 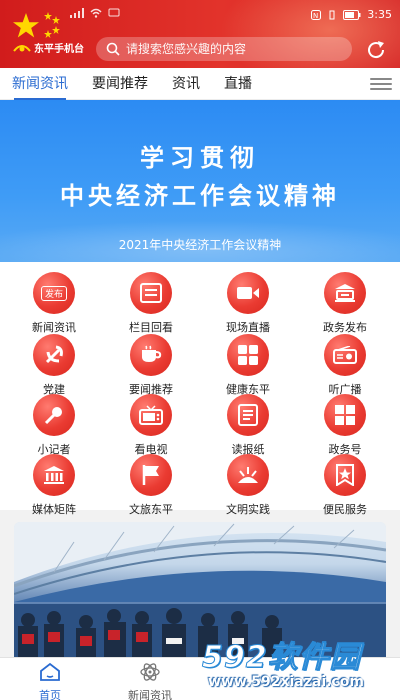 I want to click on grid-item-reporter: 小记者, so click(x=54, y=423).